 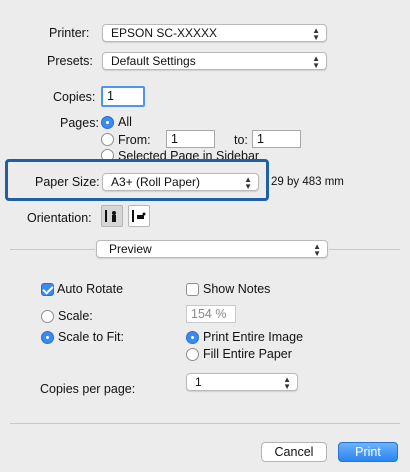 I want to click on paper-size-select: A3+ (Roll Paper) ▲ ▼, so click(x=180, y=182).